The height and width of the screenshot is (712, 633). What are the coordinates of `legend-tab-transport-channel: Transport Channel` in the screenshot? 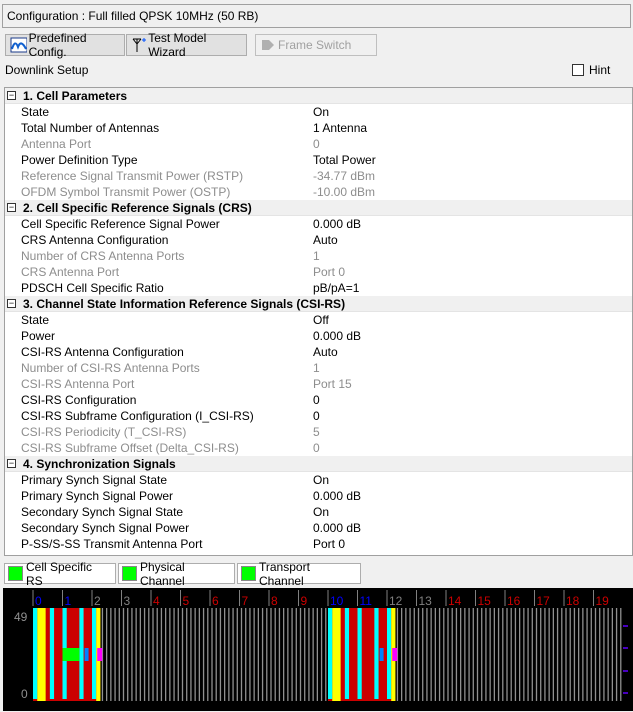 It's located at (299, 574).